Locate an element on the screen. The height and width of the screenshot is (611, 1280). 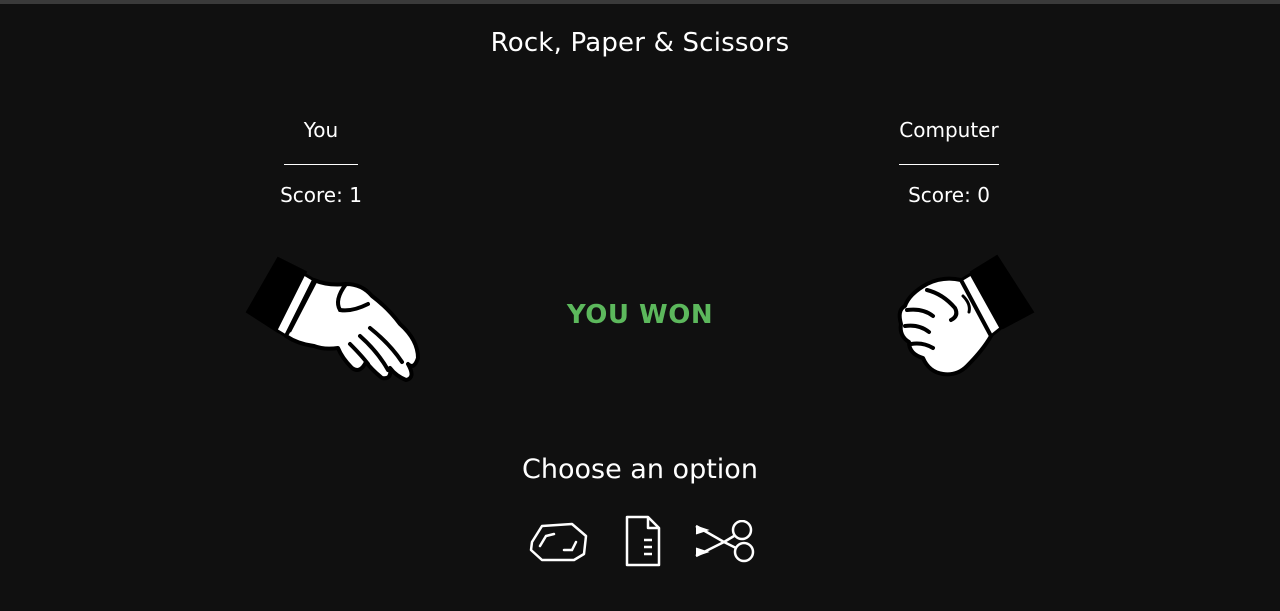
player-you-panel: You Score: 1 is located at coordinates (321, 162).